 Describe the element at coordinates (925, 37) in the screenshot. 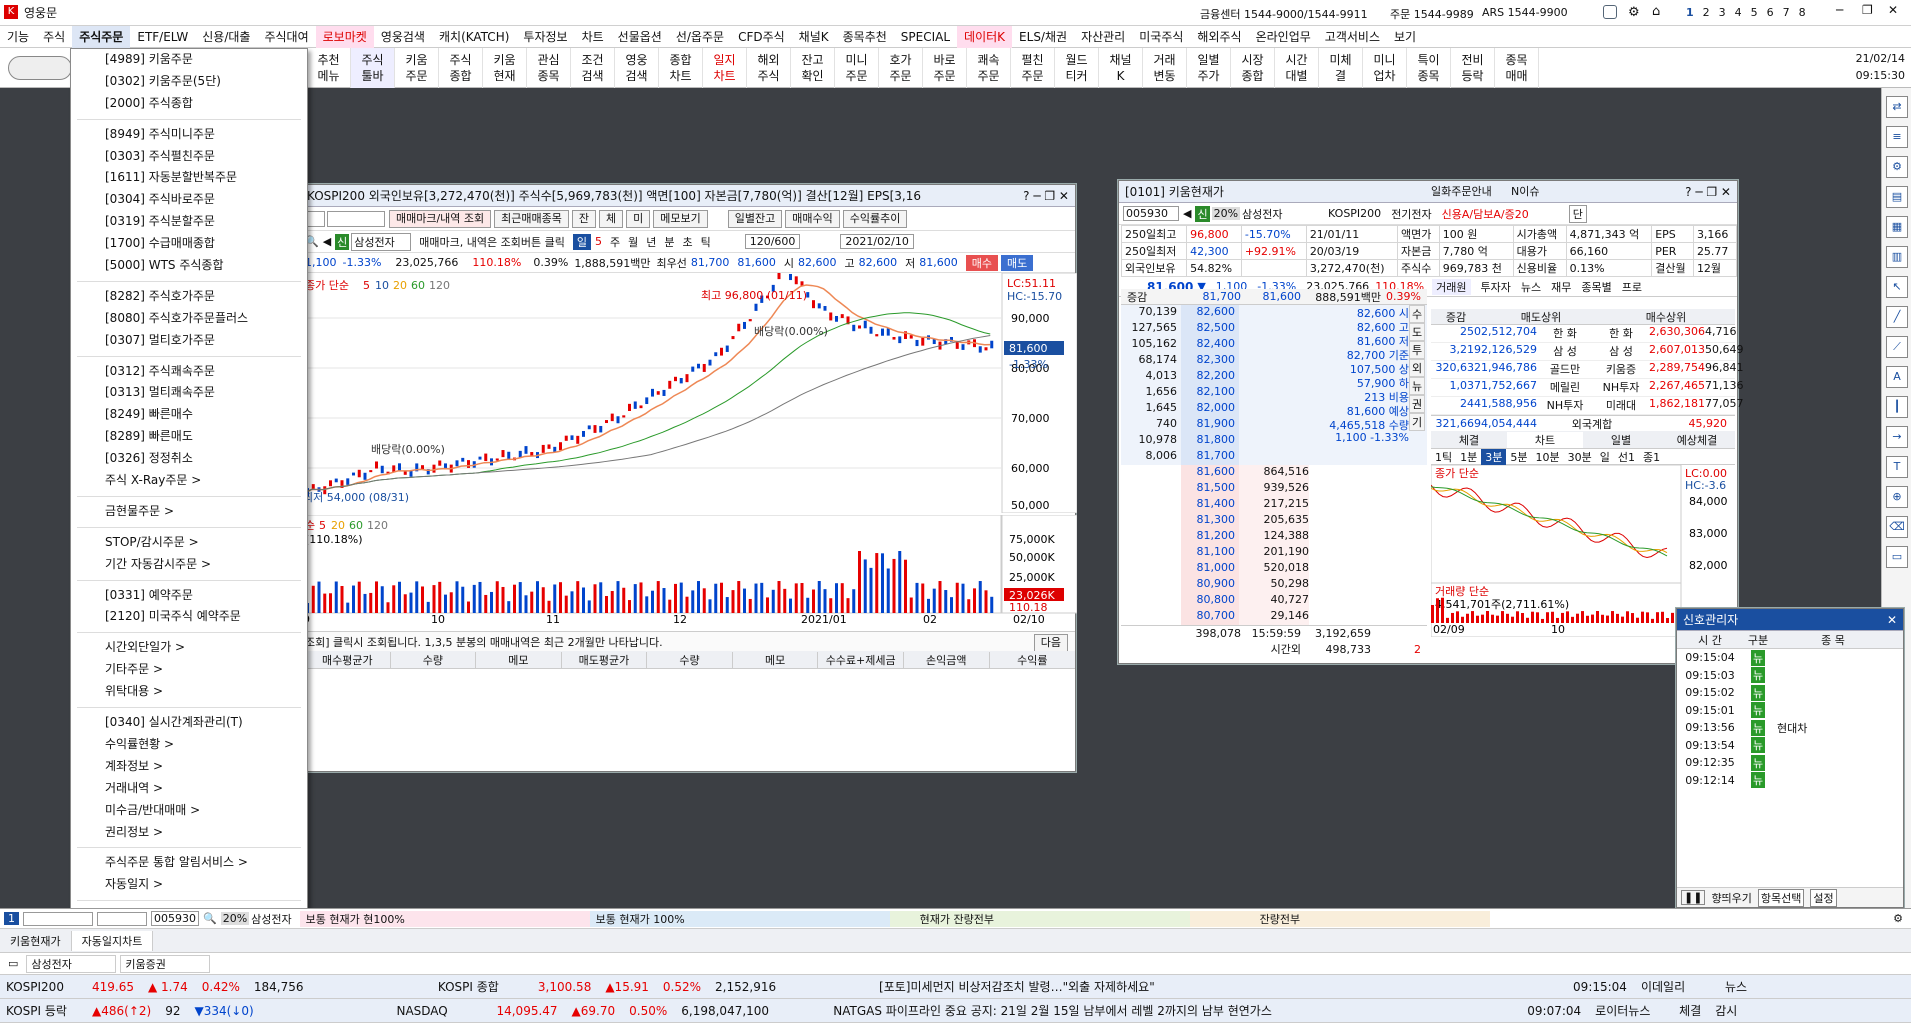

I see `menu-special: SPECIAL` at that location.